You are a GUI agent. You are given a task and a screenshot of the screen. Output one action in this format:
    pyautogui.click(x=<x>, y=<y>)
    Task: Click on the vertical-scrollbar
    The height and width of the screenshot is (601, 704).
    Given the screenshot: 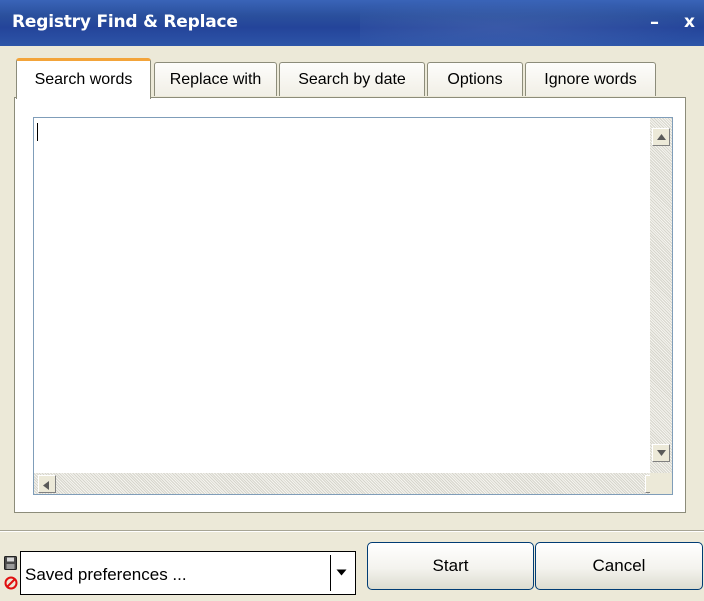 What is the action you would take?
    pyautogui.click(x=661, y=296)
    